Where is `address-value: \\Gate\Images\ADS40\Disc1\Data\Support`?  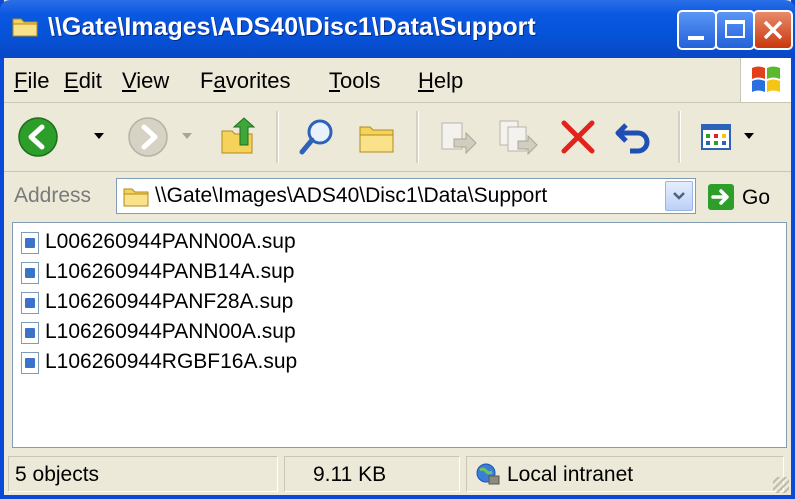
address-value: \\Gate\Images\ADS40\Disc1\Data\Support is located at coordinates (351, 195).